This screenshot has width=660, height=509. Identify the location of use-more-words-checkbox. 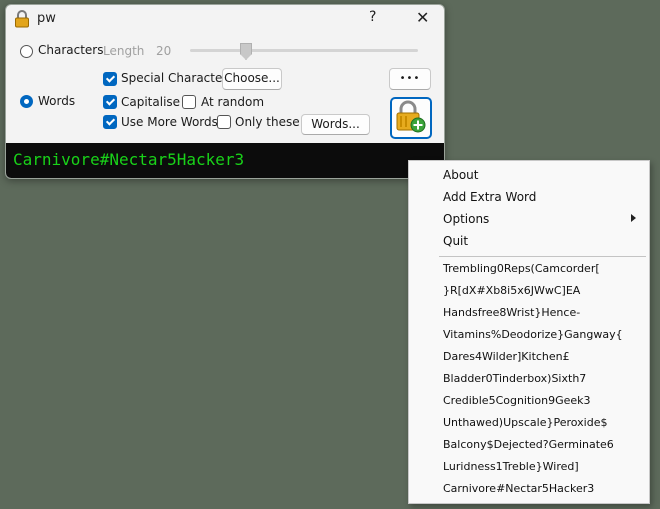
(110, 122).